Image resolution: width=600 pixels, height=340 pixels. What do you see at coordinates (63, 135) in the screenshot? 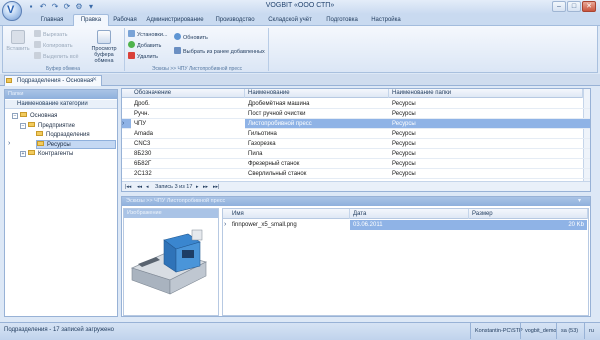
I see `tree-item-departments: Подразделения` at bounding box center [63, 135].